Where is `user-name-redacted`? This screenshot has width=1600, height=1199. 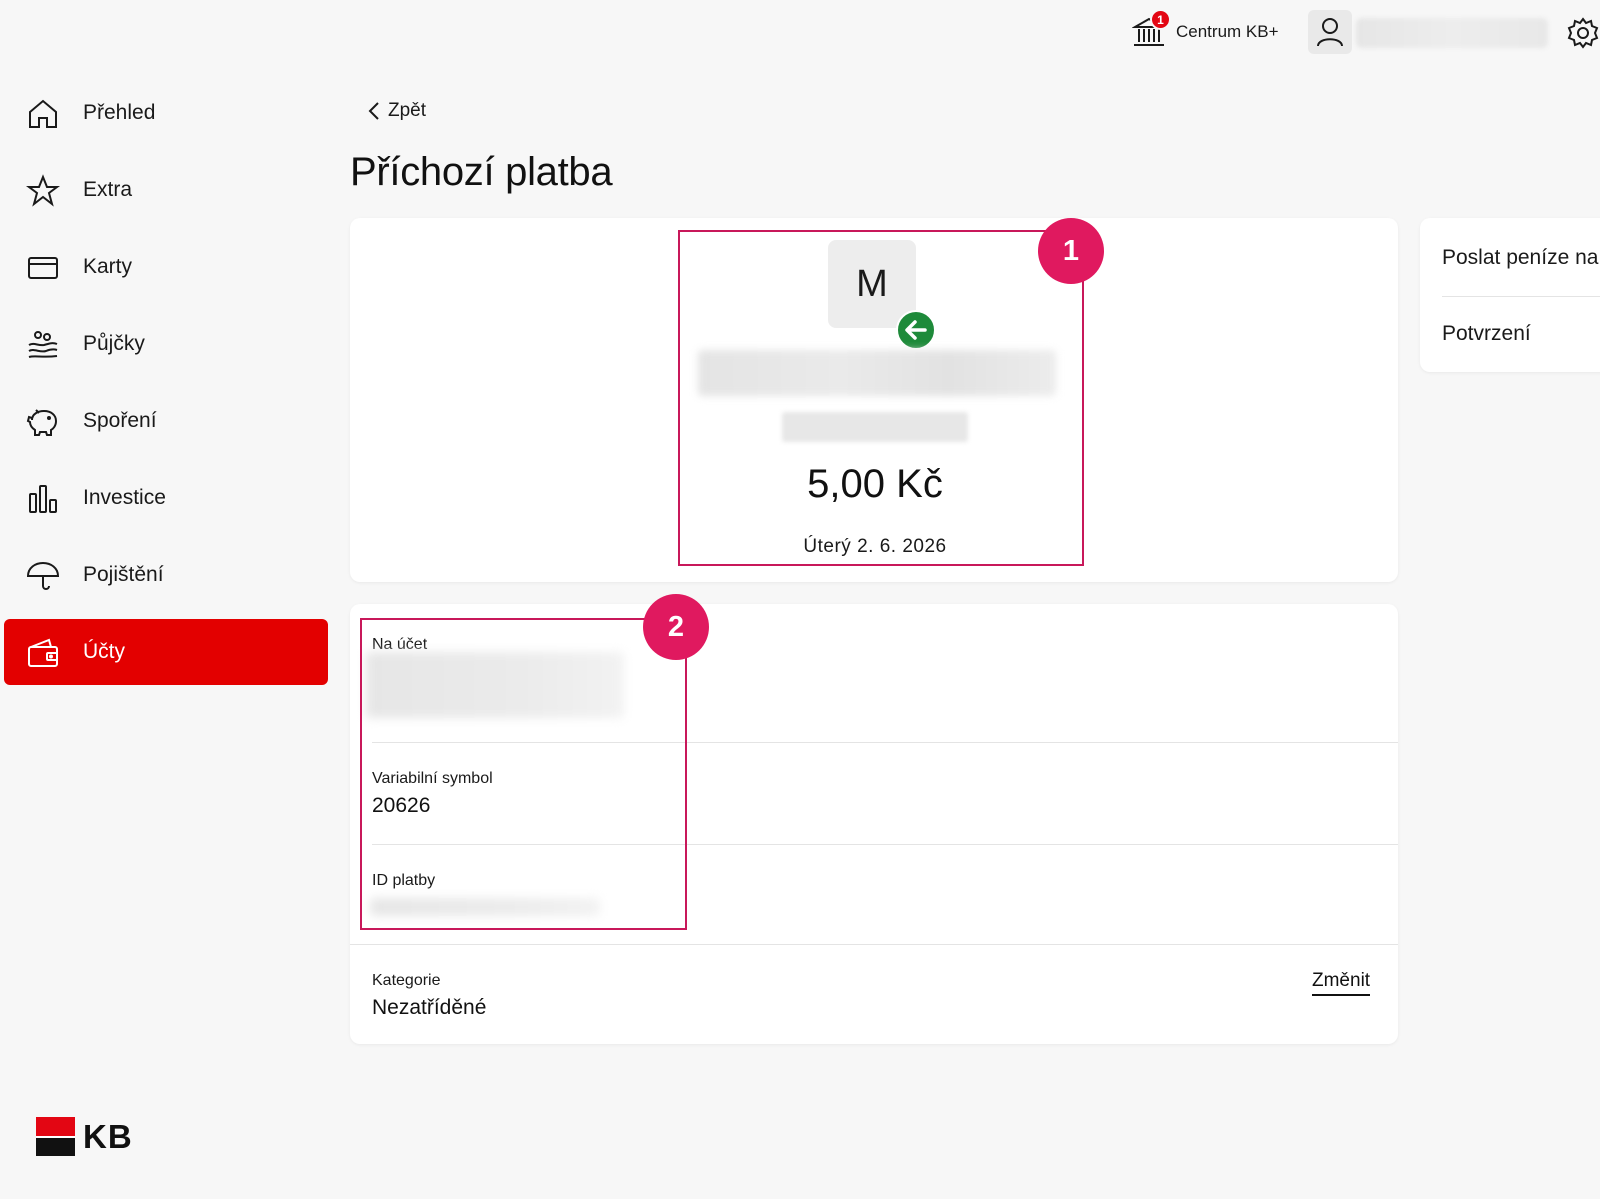 user-name-redacted is located at coordinates (1452, 33).